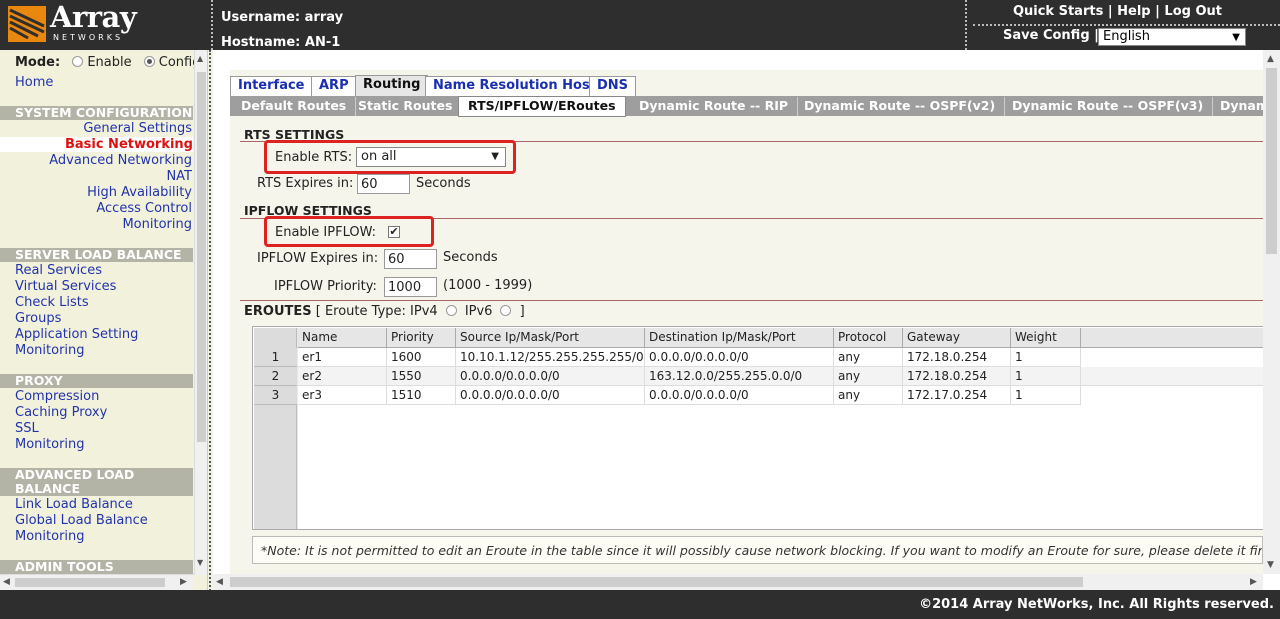 Image resolution: width=1280 pixels, height=619 pixels. What do you see at coordinates (137, 128) in the screenshot?
I see `sidebar-item-general-settings: General Settings` at bounding box center [137, 128].